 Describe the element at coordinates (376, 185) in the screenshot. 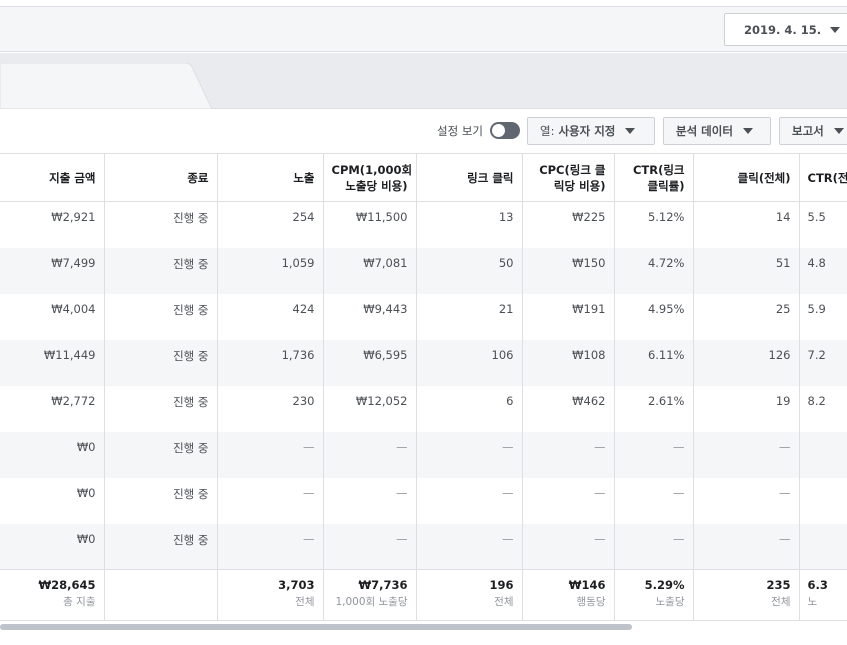

I see `header-label-line2: 노출당 비용)` at that location.